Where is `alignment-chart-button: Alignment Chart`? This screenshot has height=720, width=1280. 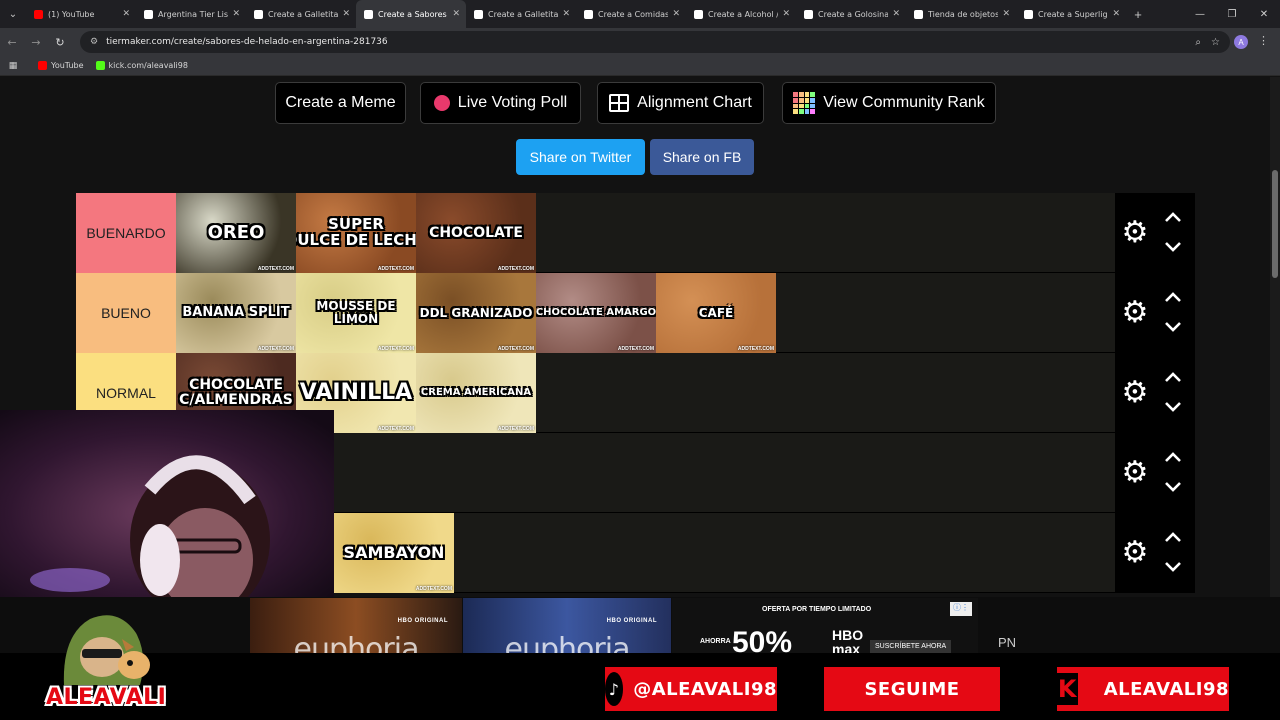 alignment-chart-button: Alignment Chart is located at coordinates (680, 103).